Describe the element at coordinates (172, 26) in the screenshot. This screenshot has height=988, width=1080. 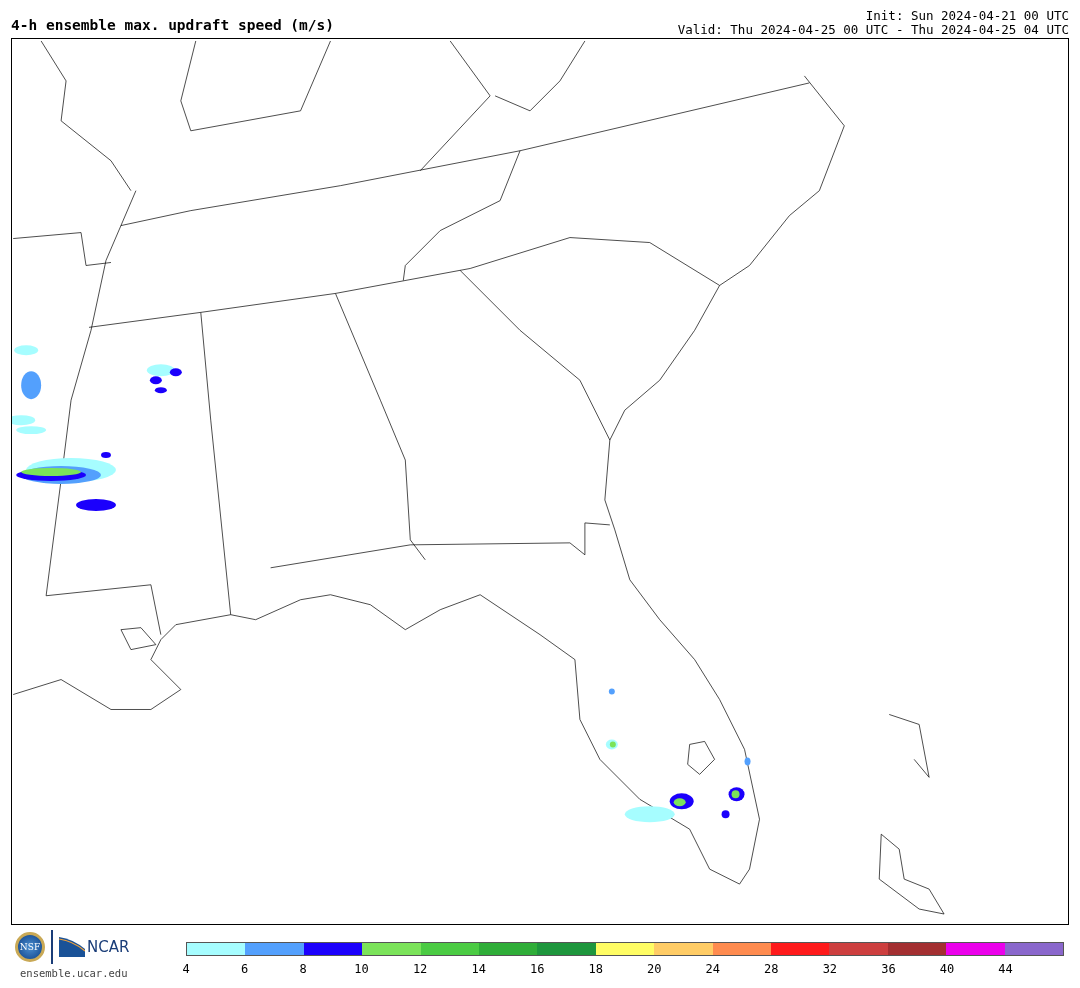
I see `map-title: 4-h ensemble max. updraft speed (m/s)` at that location.